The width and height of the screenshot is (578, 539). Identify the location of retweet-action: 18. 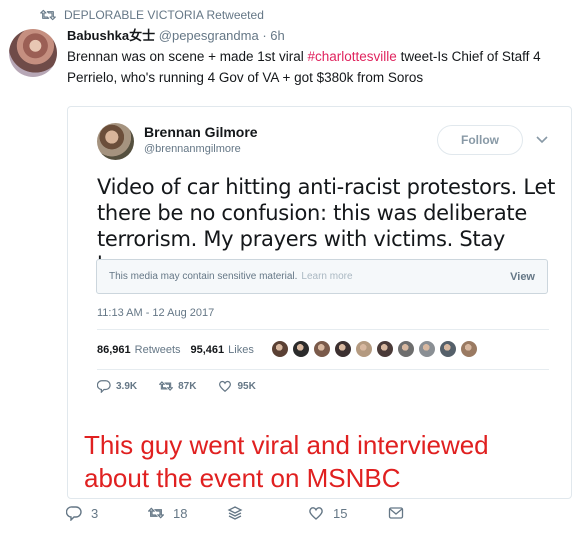
(167, 513).